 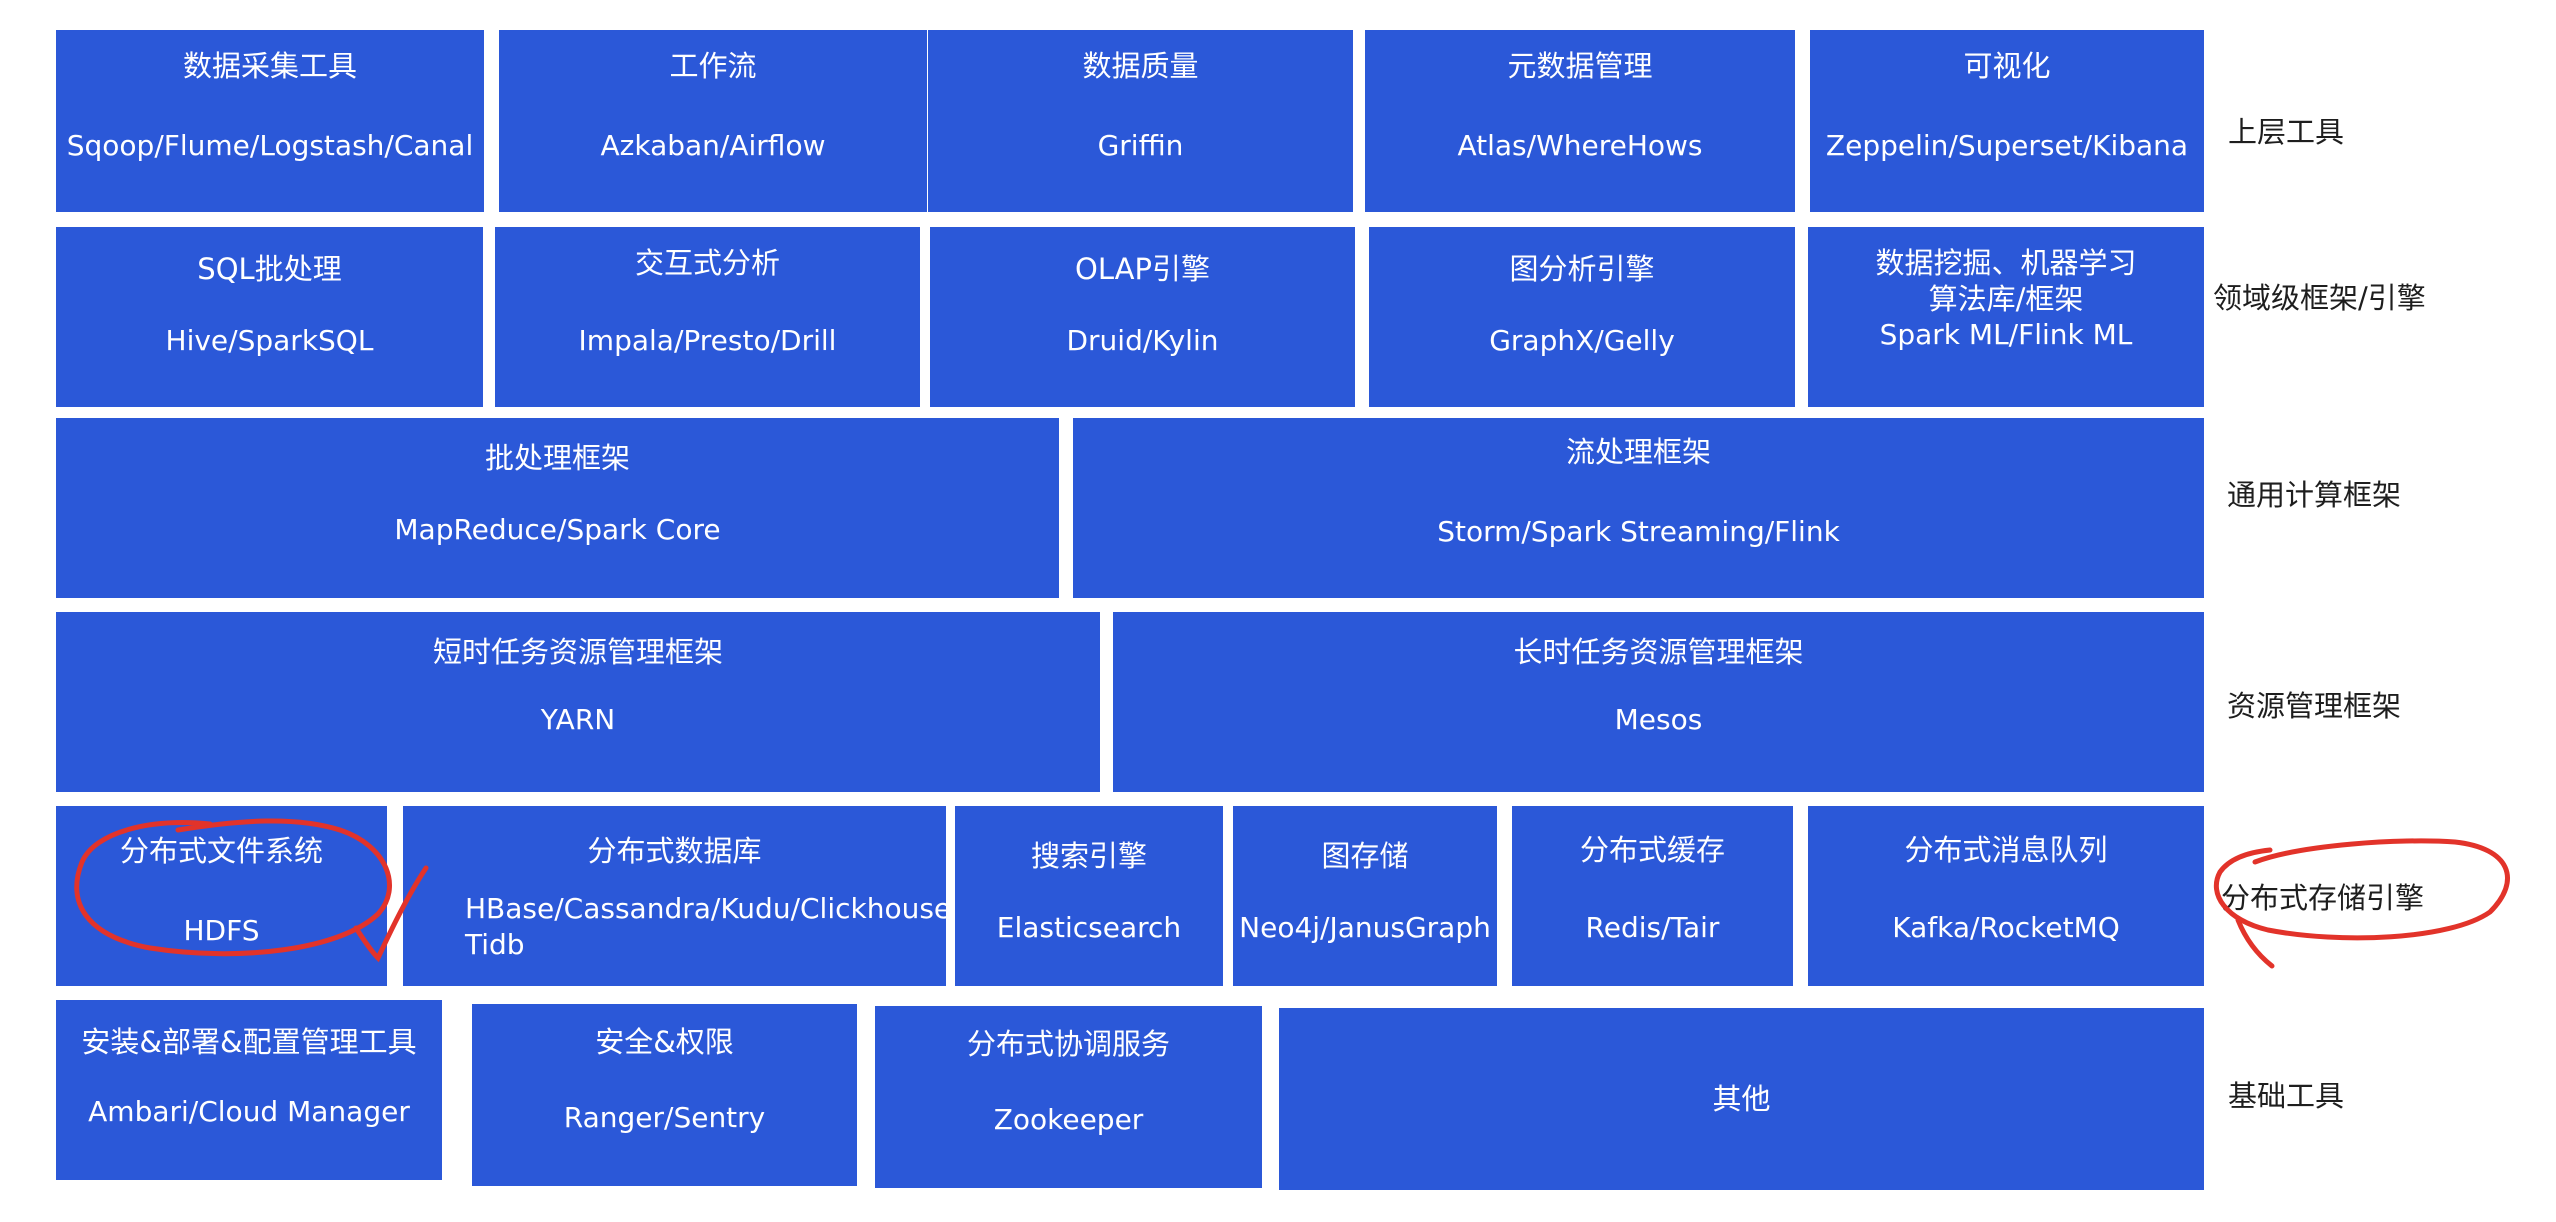 What do you see at coordinates (269, 317) in the screenshot?
I see `box-sql-batch: SQL批处理 Hive/SparkSQL` at bounding box center [269, 317].